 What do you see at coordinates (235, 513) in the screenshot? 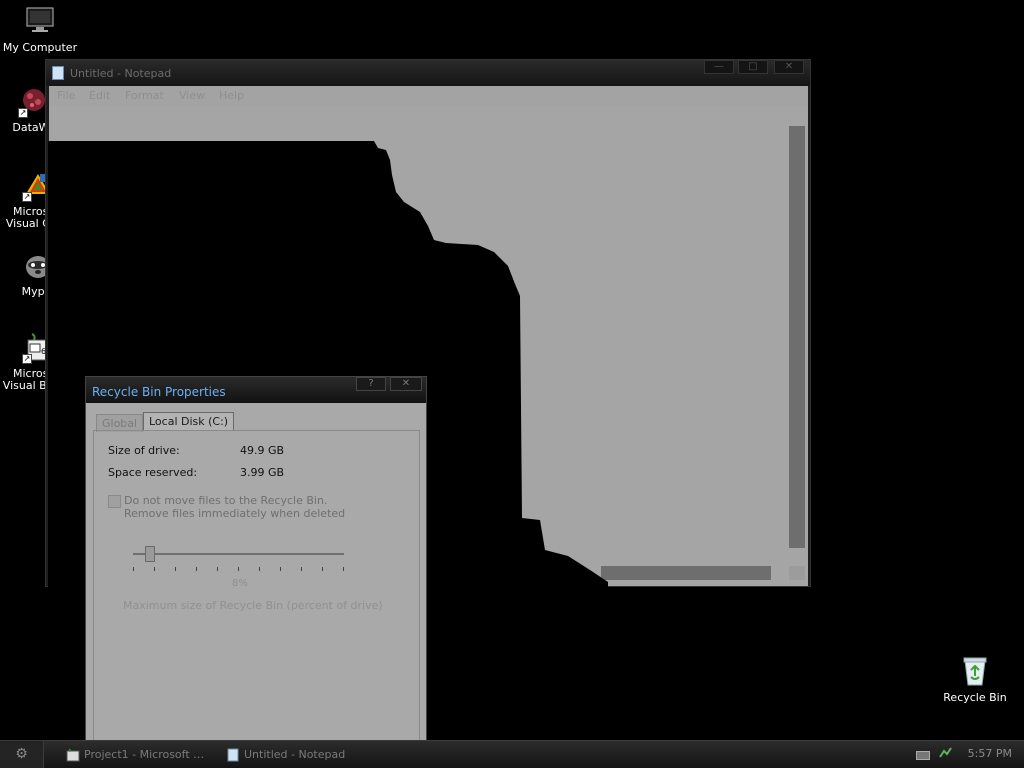
I see `checkbox-label-line2: Remove files immediately when deleted` at bounding box center [235, 513].